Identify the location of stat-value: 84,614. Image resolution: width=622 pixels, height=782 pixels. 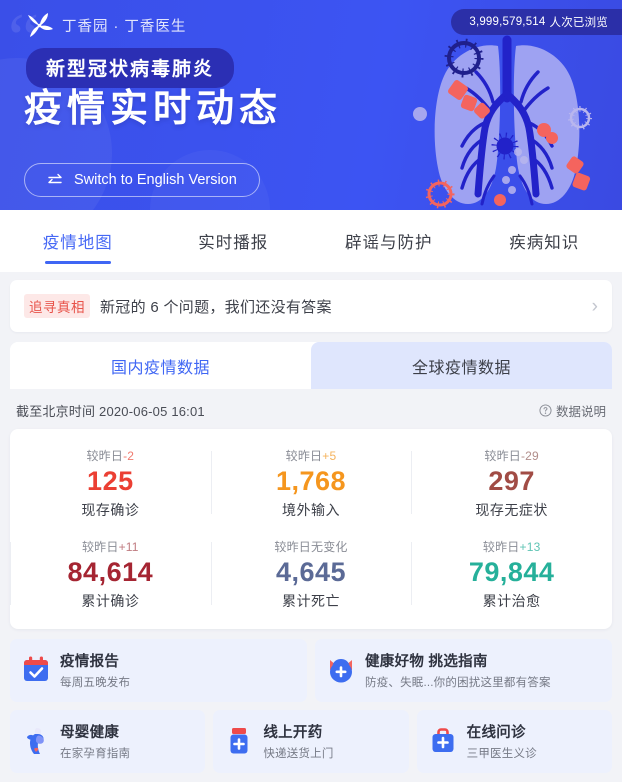
(110, 571).